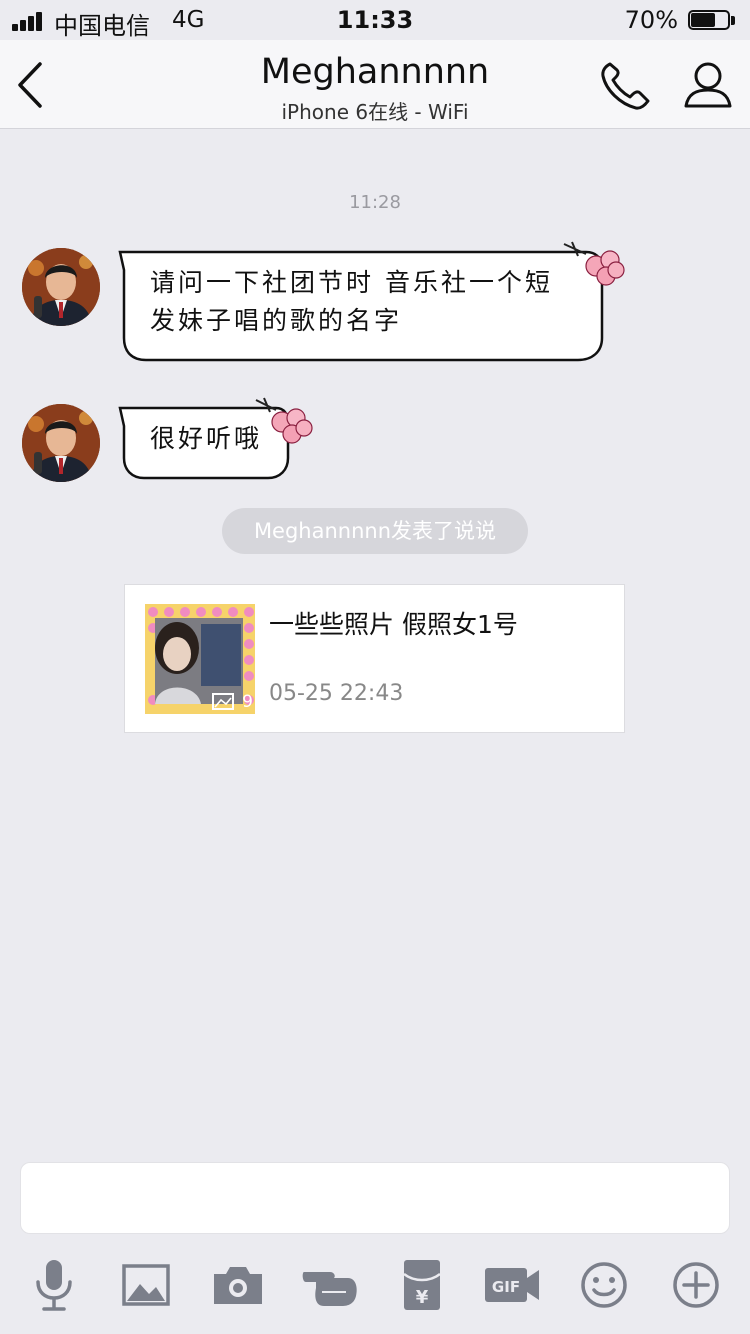  I want to click on microphone-icon, so click(54, 1285).